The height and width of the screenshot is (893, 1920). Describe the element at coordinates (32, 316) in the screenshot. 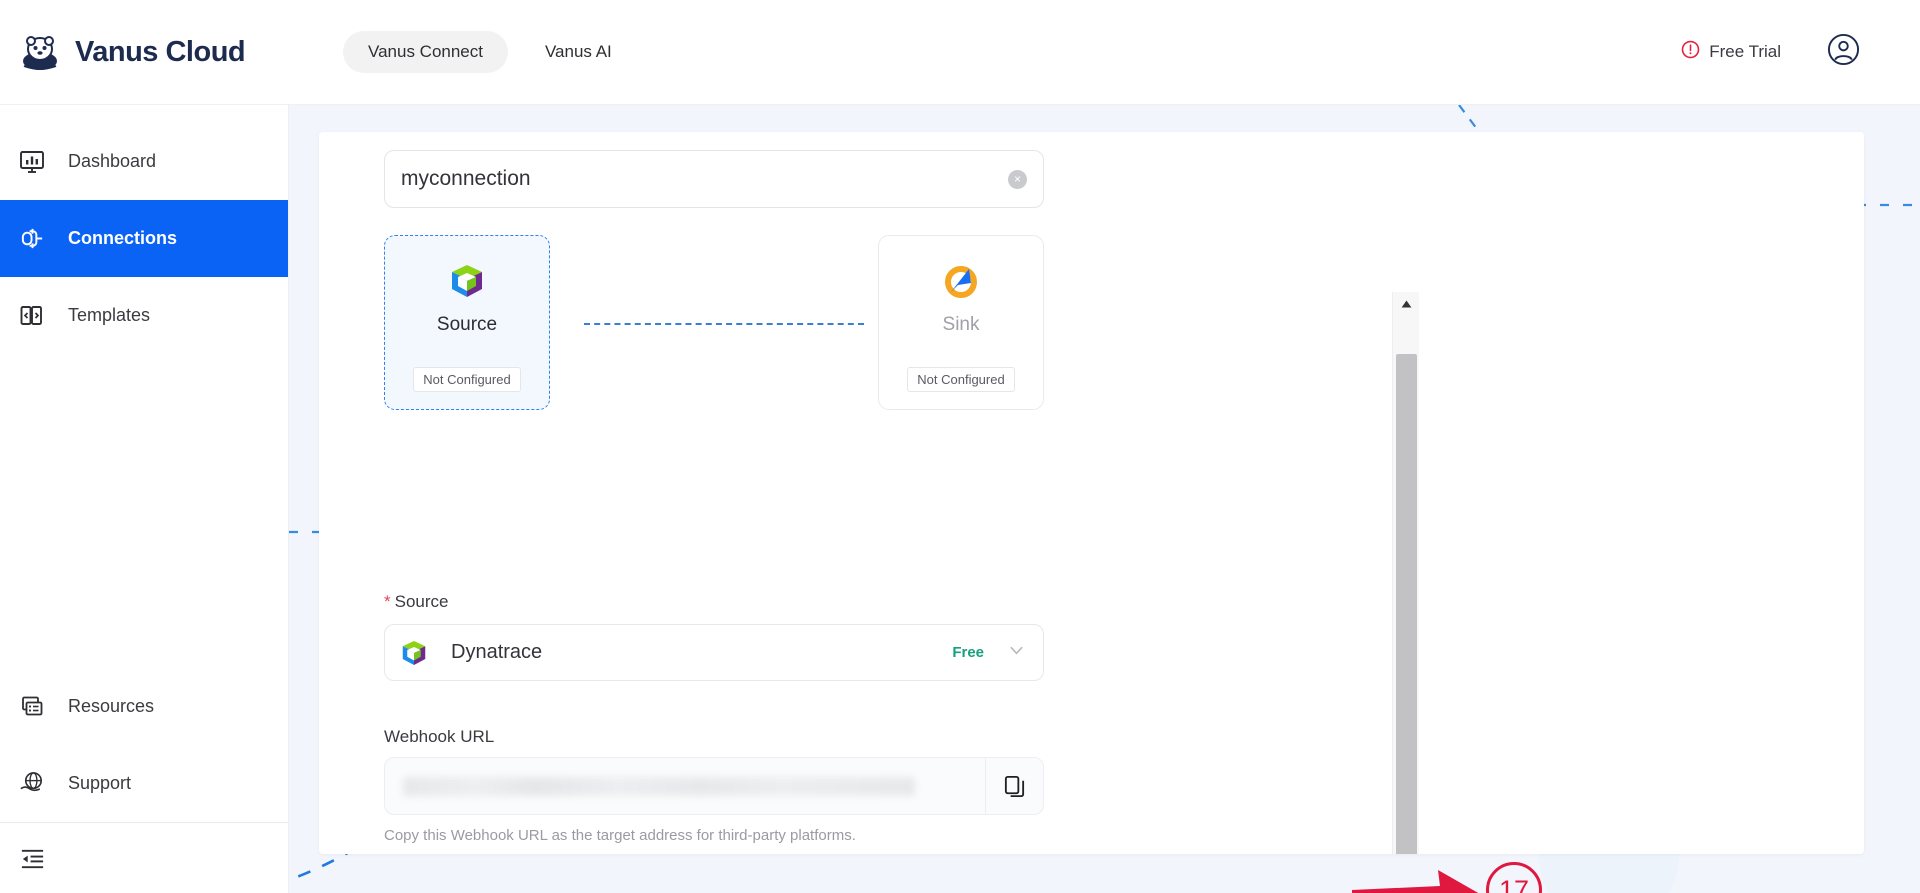

I see `templates-icon` at that location.